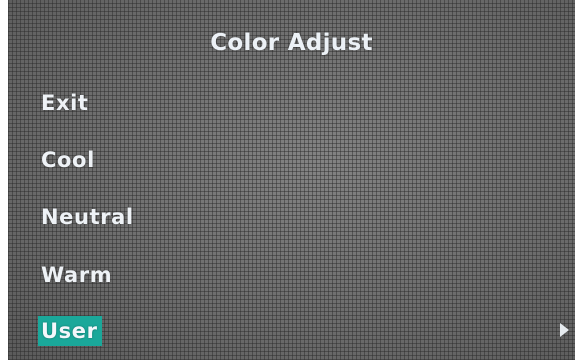  Describe the element at coordinates (304, 331) in the screenshot. I see `menu-item-user: User` at that location.